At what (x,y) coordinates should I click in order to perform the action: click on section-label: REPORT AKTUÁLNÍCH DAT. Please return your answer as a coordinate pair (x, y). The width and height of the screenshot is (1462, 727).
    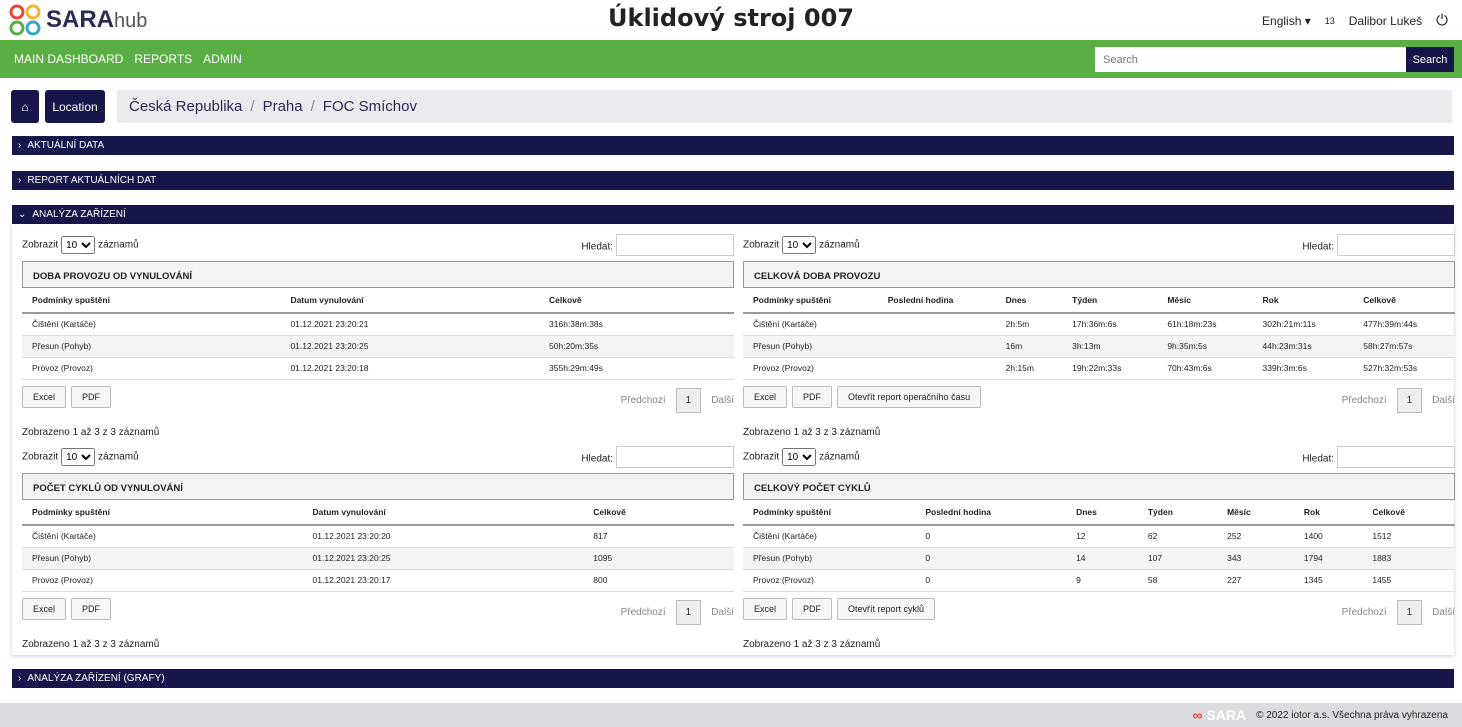
    Looking at the image, I should click on (92, 180).